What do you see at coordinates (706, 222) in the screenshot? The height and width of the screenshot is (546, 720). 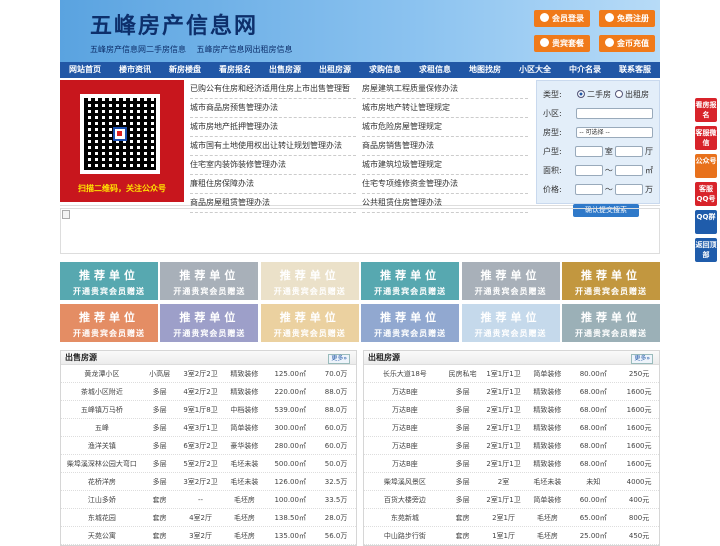 I see `side-button: QQ群` at bounding box center [706, 222].